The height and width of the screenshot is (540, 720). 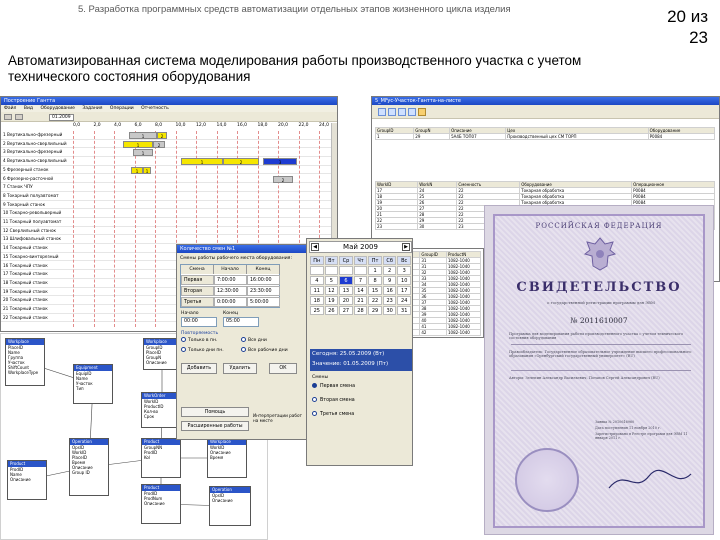 I want to click on gantt-task-bar: 3, so click(x=280, y=162).